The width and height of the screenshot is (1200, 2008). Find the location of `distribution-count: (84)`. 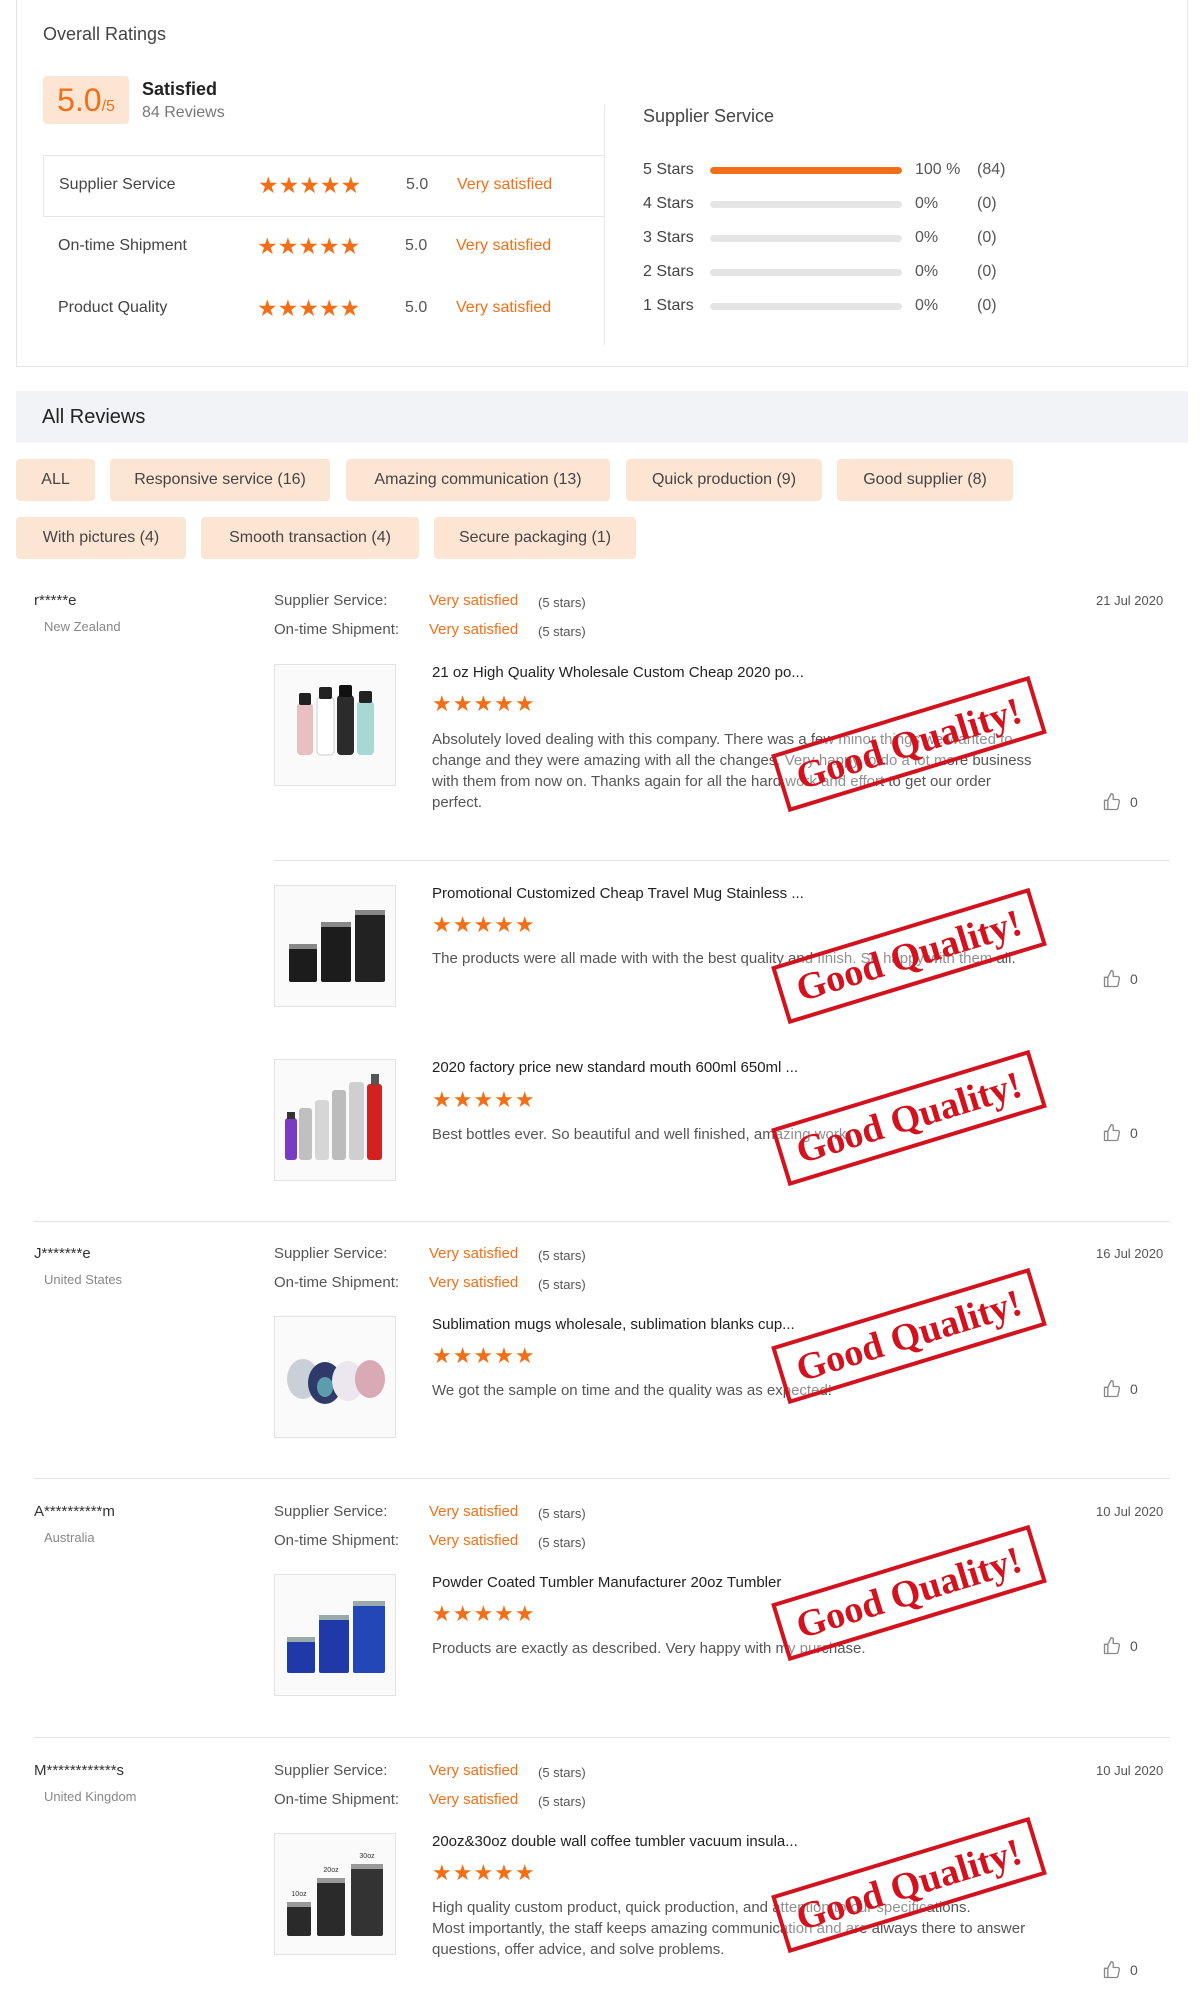

distribution-count: (84) is located at coordinates (991, 169).